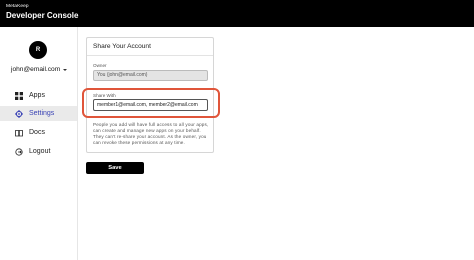 The height and width of the screenshot is (260, 474). What do you see at coordinates (65, 69) in the screenshot?
I see `chevron-down-icon` at bounding box center [65, 69].